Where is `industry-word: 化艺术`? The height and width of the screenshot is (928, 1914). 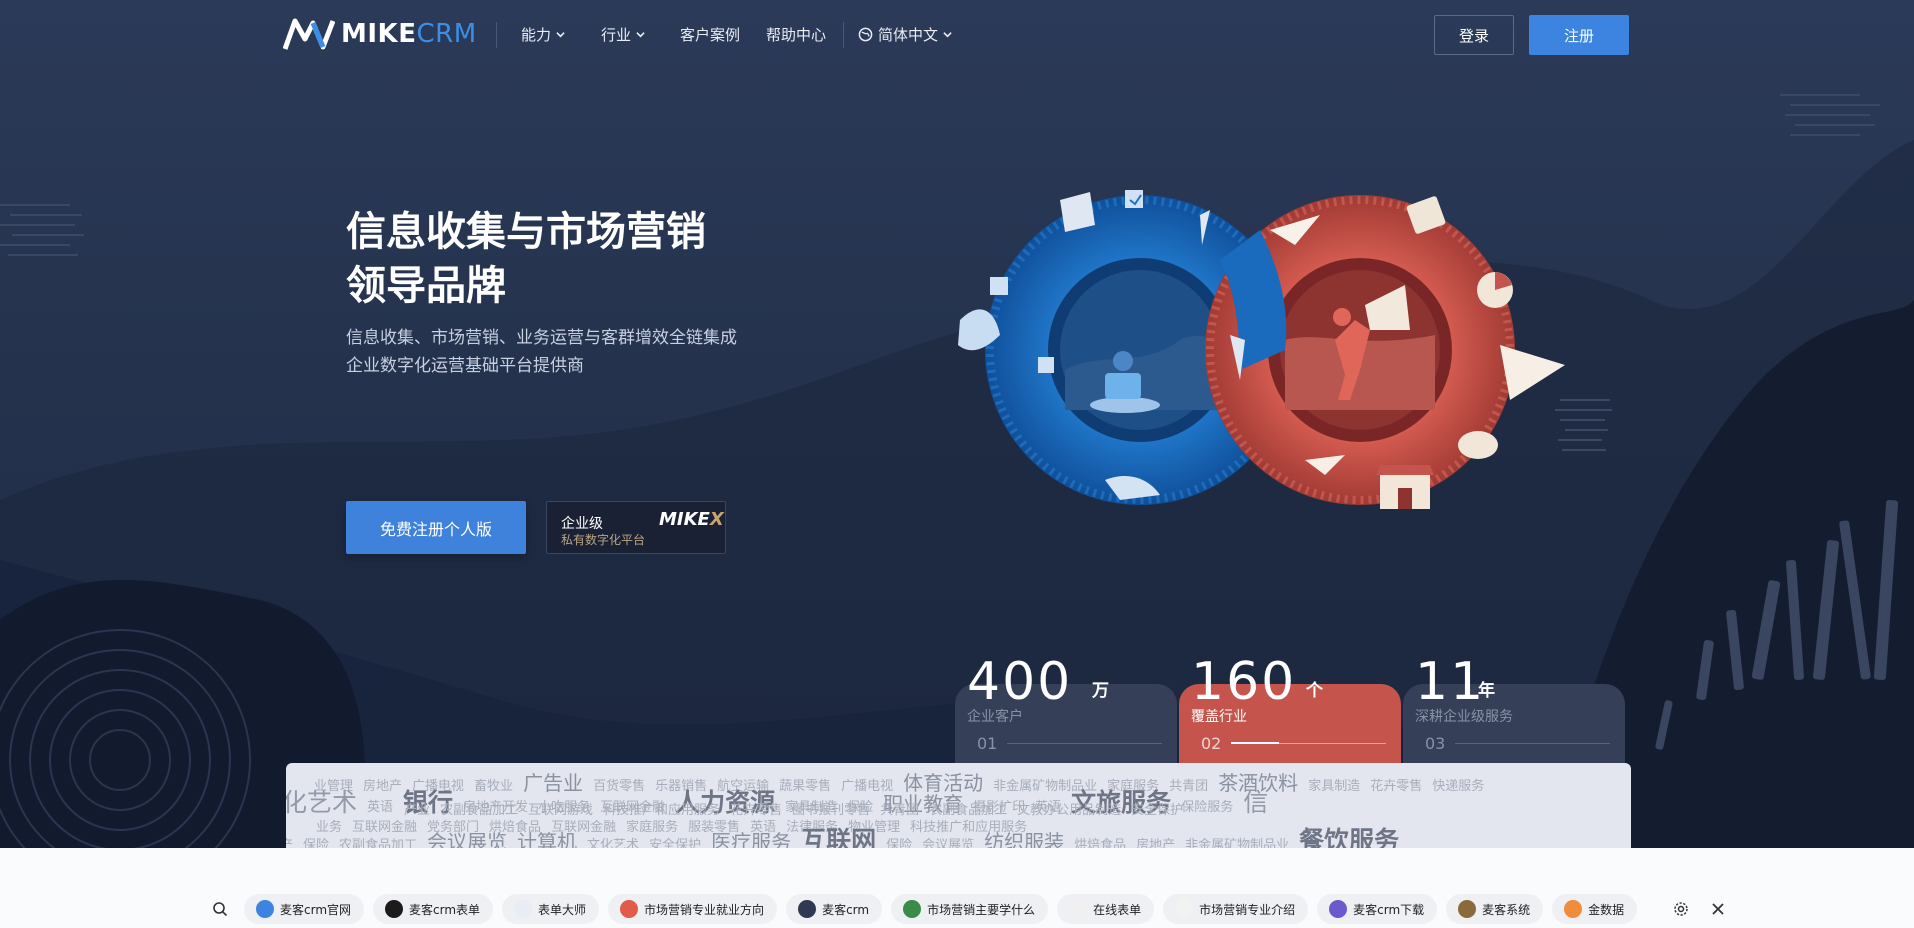 industry-word: 化艺术 is located at coordinates (322, 802).